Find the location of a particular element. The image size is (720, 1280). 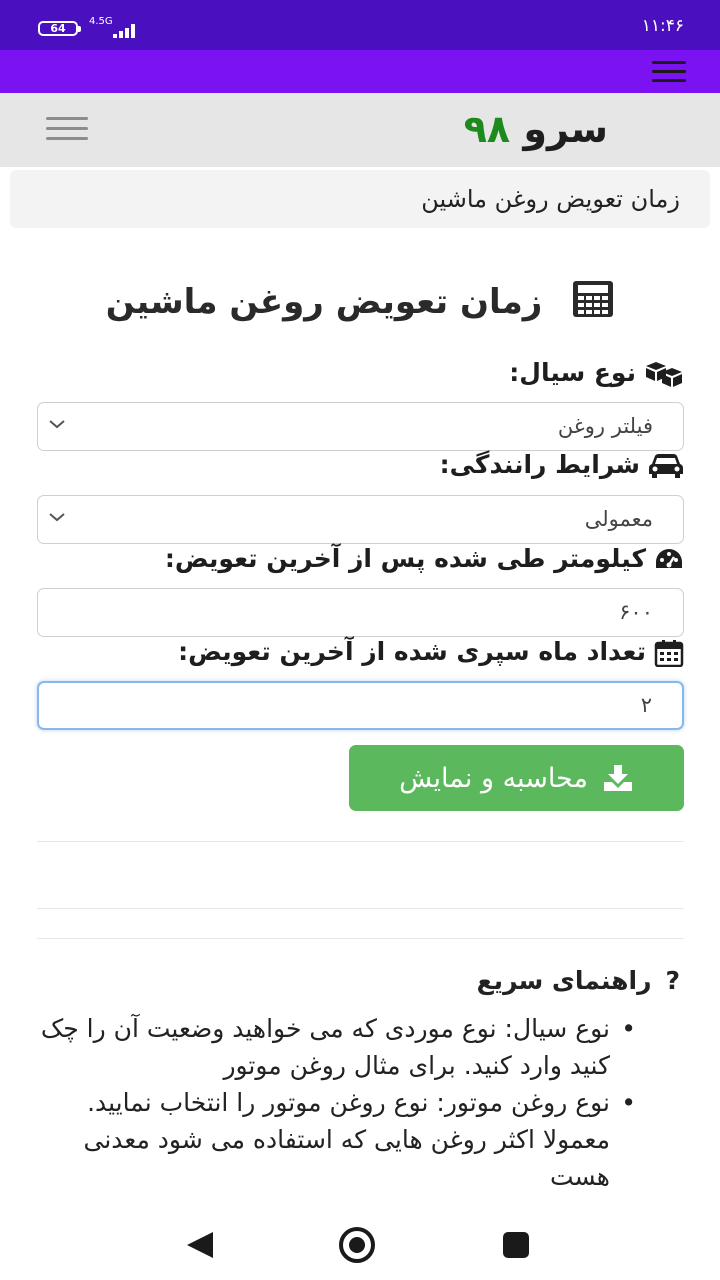

driving-value: معمولی is located at coordinates (618, 519).